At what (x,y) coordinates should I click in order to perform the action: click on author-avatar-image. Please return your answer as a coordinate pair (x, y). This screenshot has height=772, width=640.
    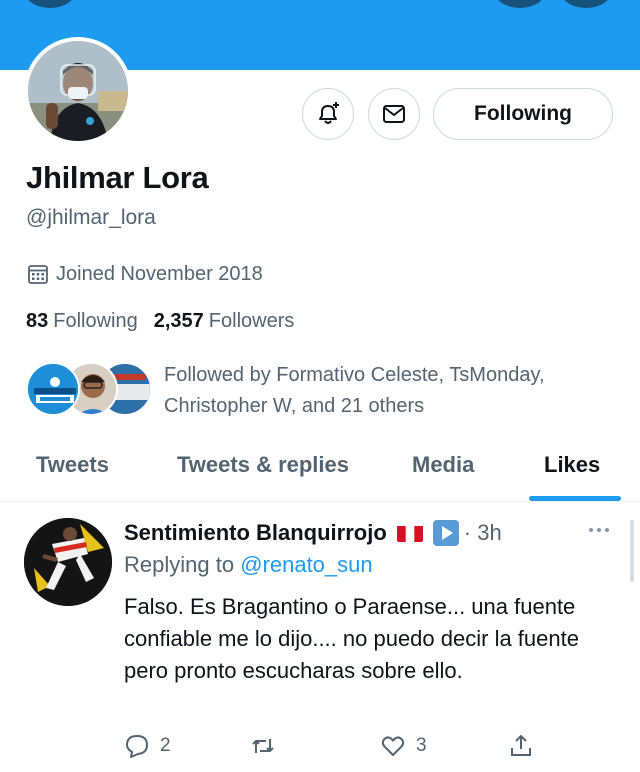
    Looking at the image, I should click on (68, 562).